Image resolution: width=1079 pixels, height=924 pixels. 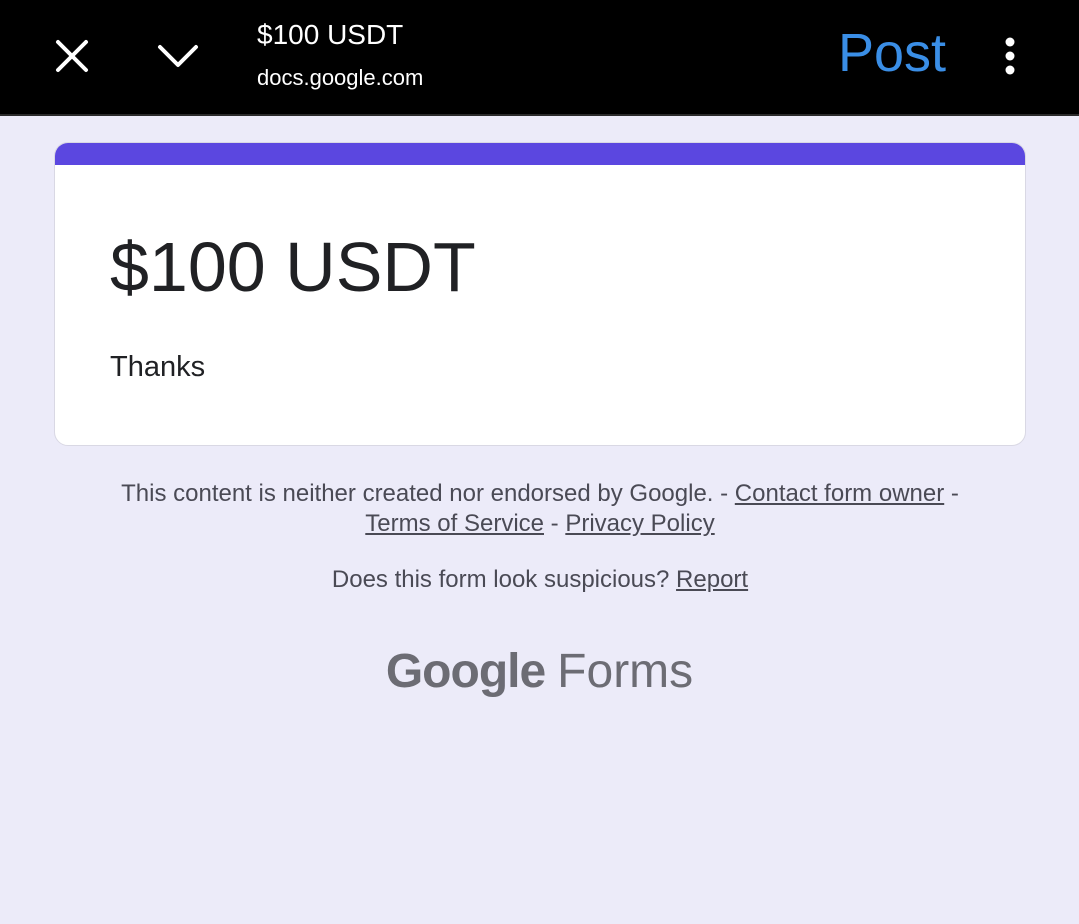 I want to click on google-wordmark: Google, so click(x=465, y=671).